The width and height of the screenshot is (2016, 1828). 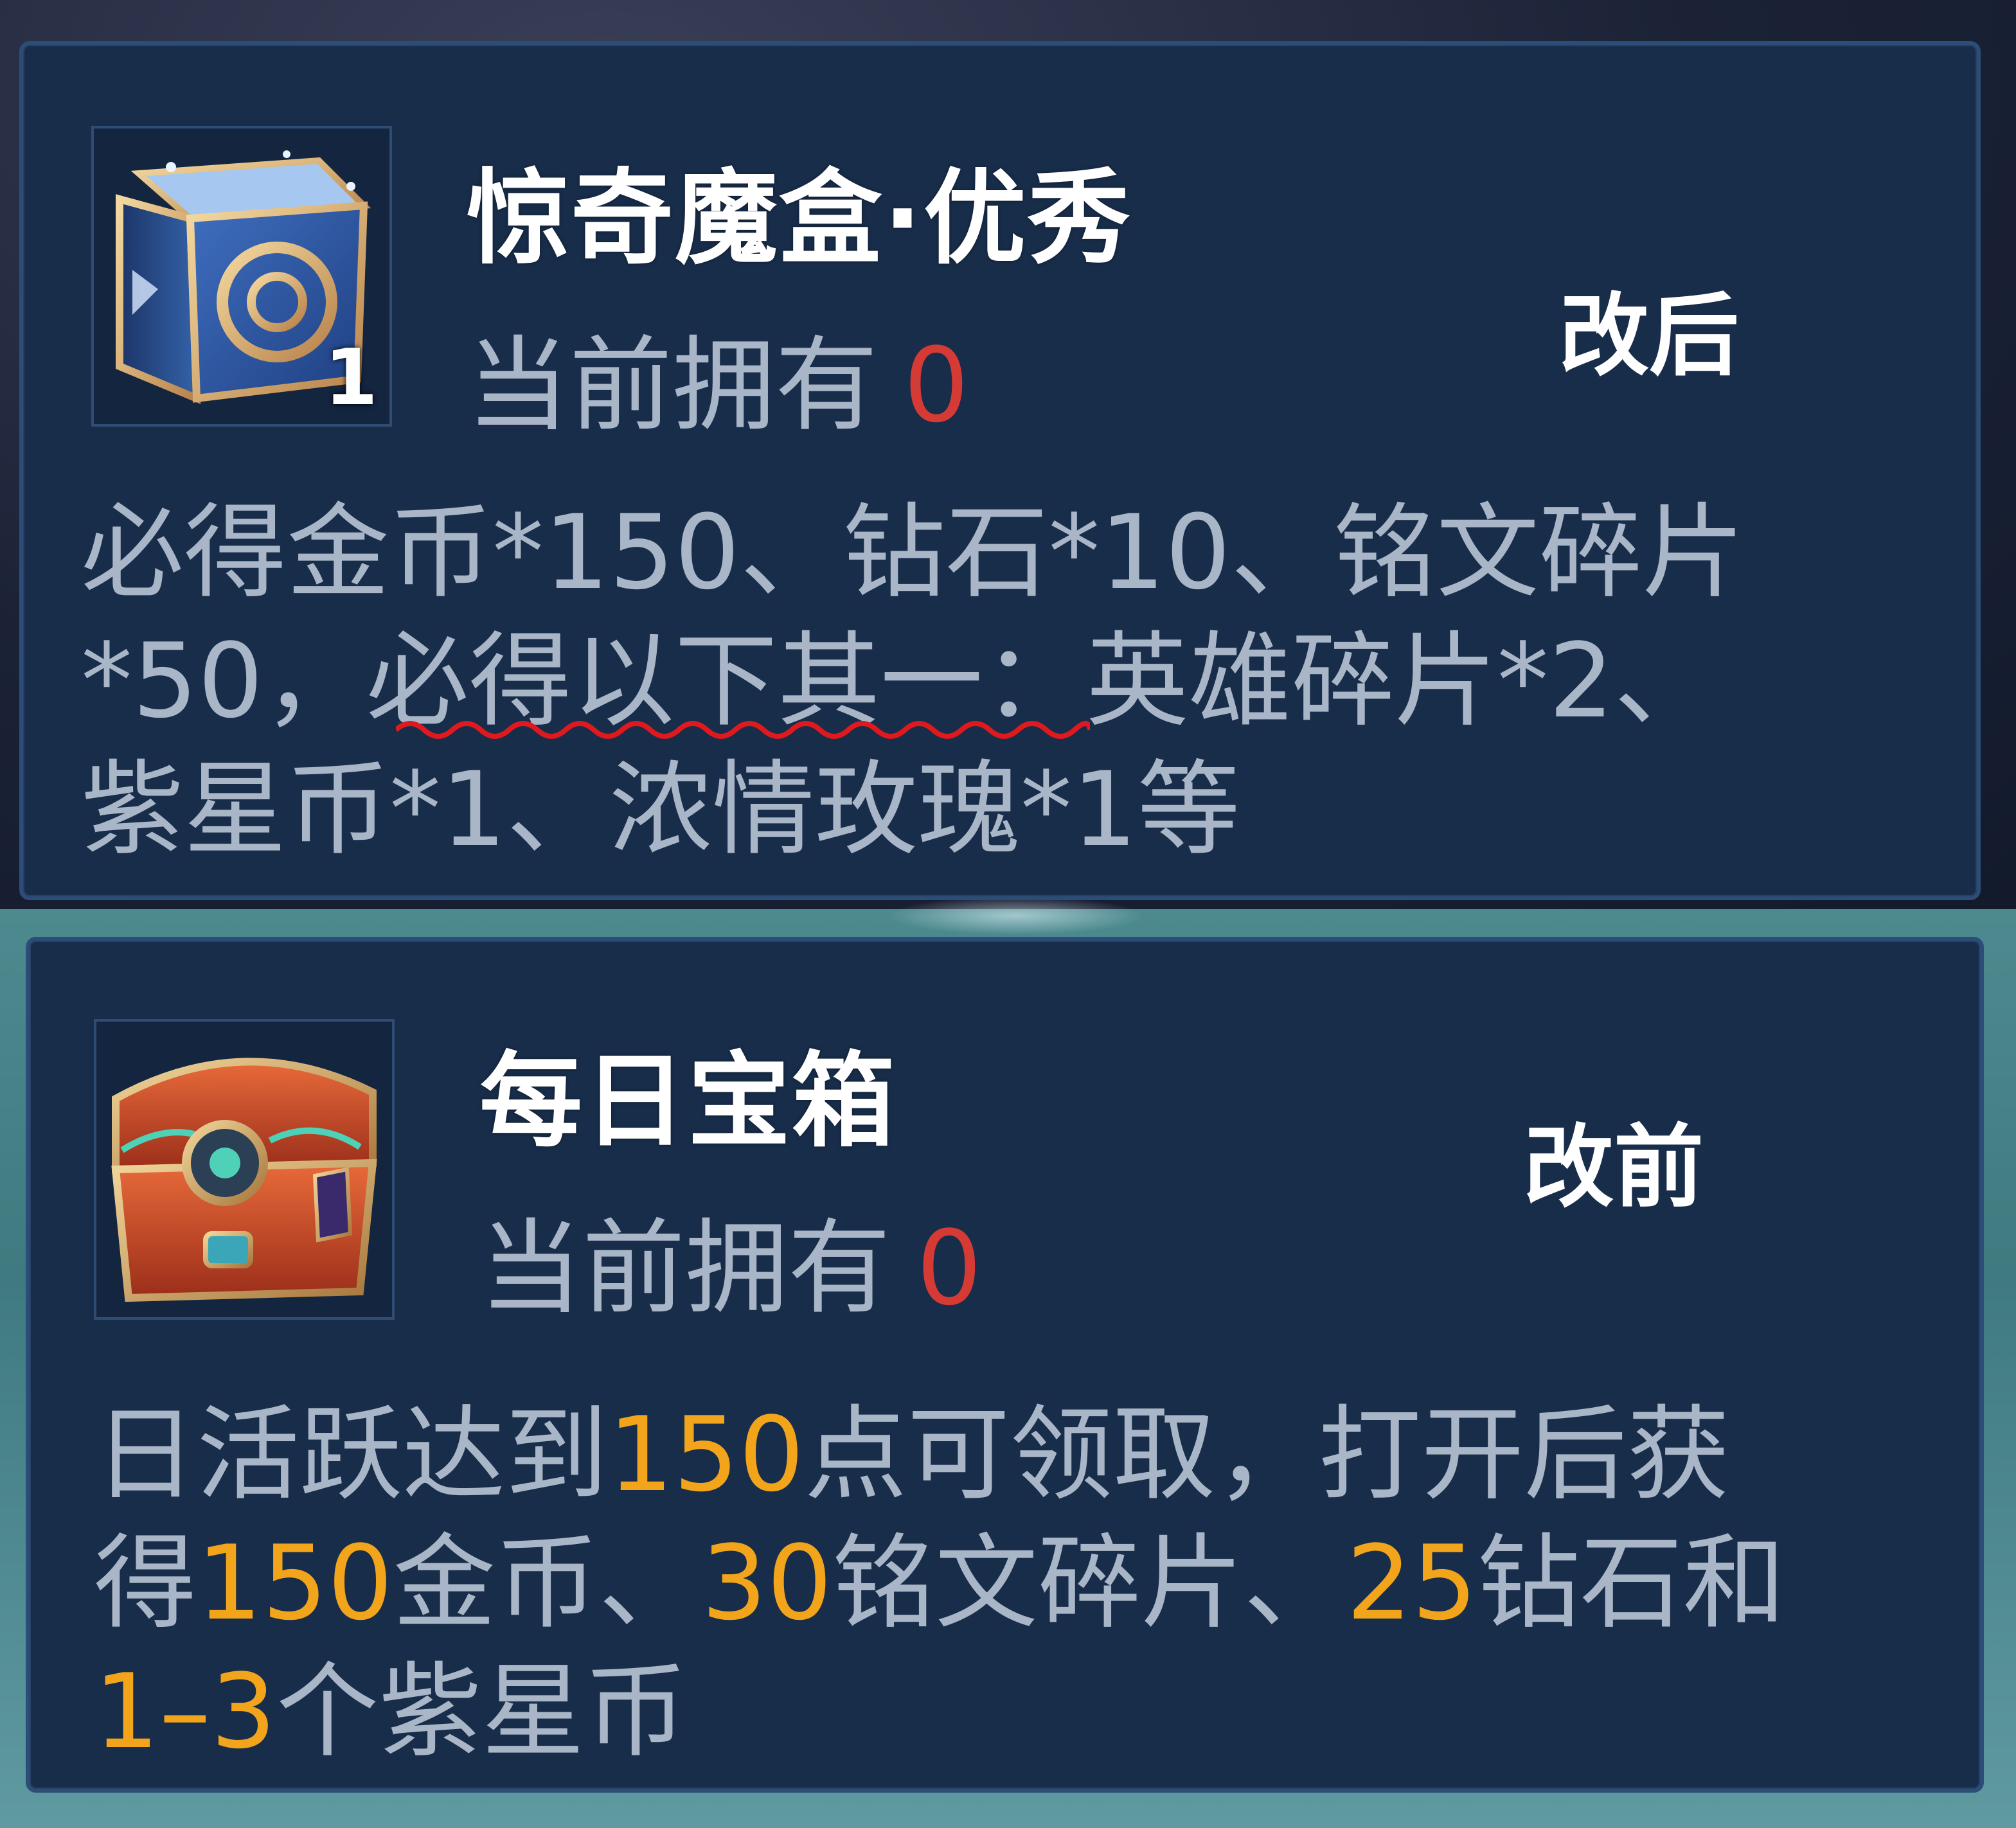 What do you see at coordinates (241, 276) in the screenshot?
I see `item-frame: 1` at bounding box center [241, 276].